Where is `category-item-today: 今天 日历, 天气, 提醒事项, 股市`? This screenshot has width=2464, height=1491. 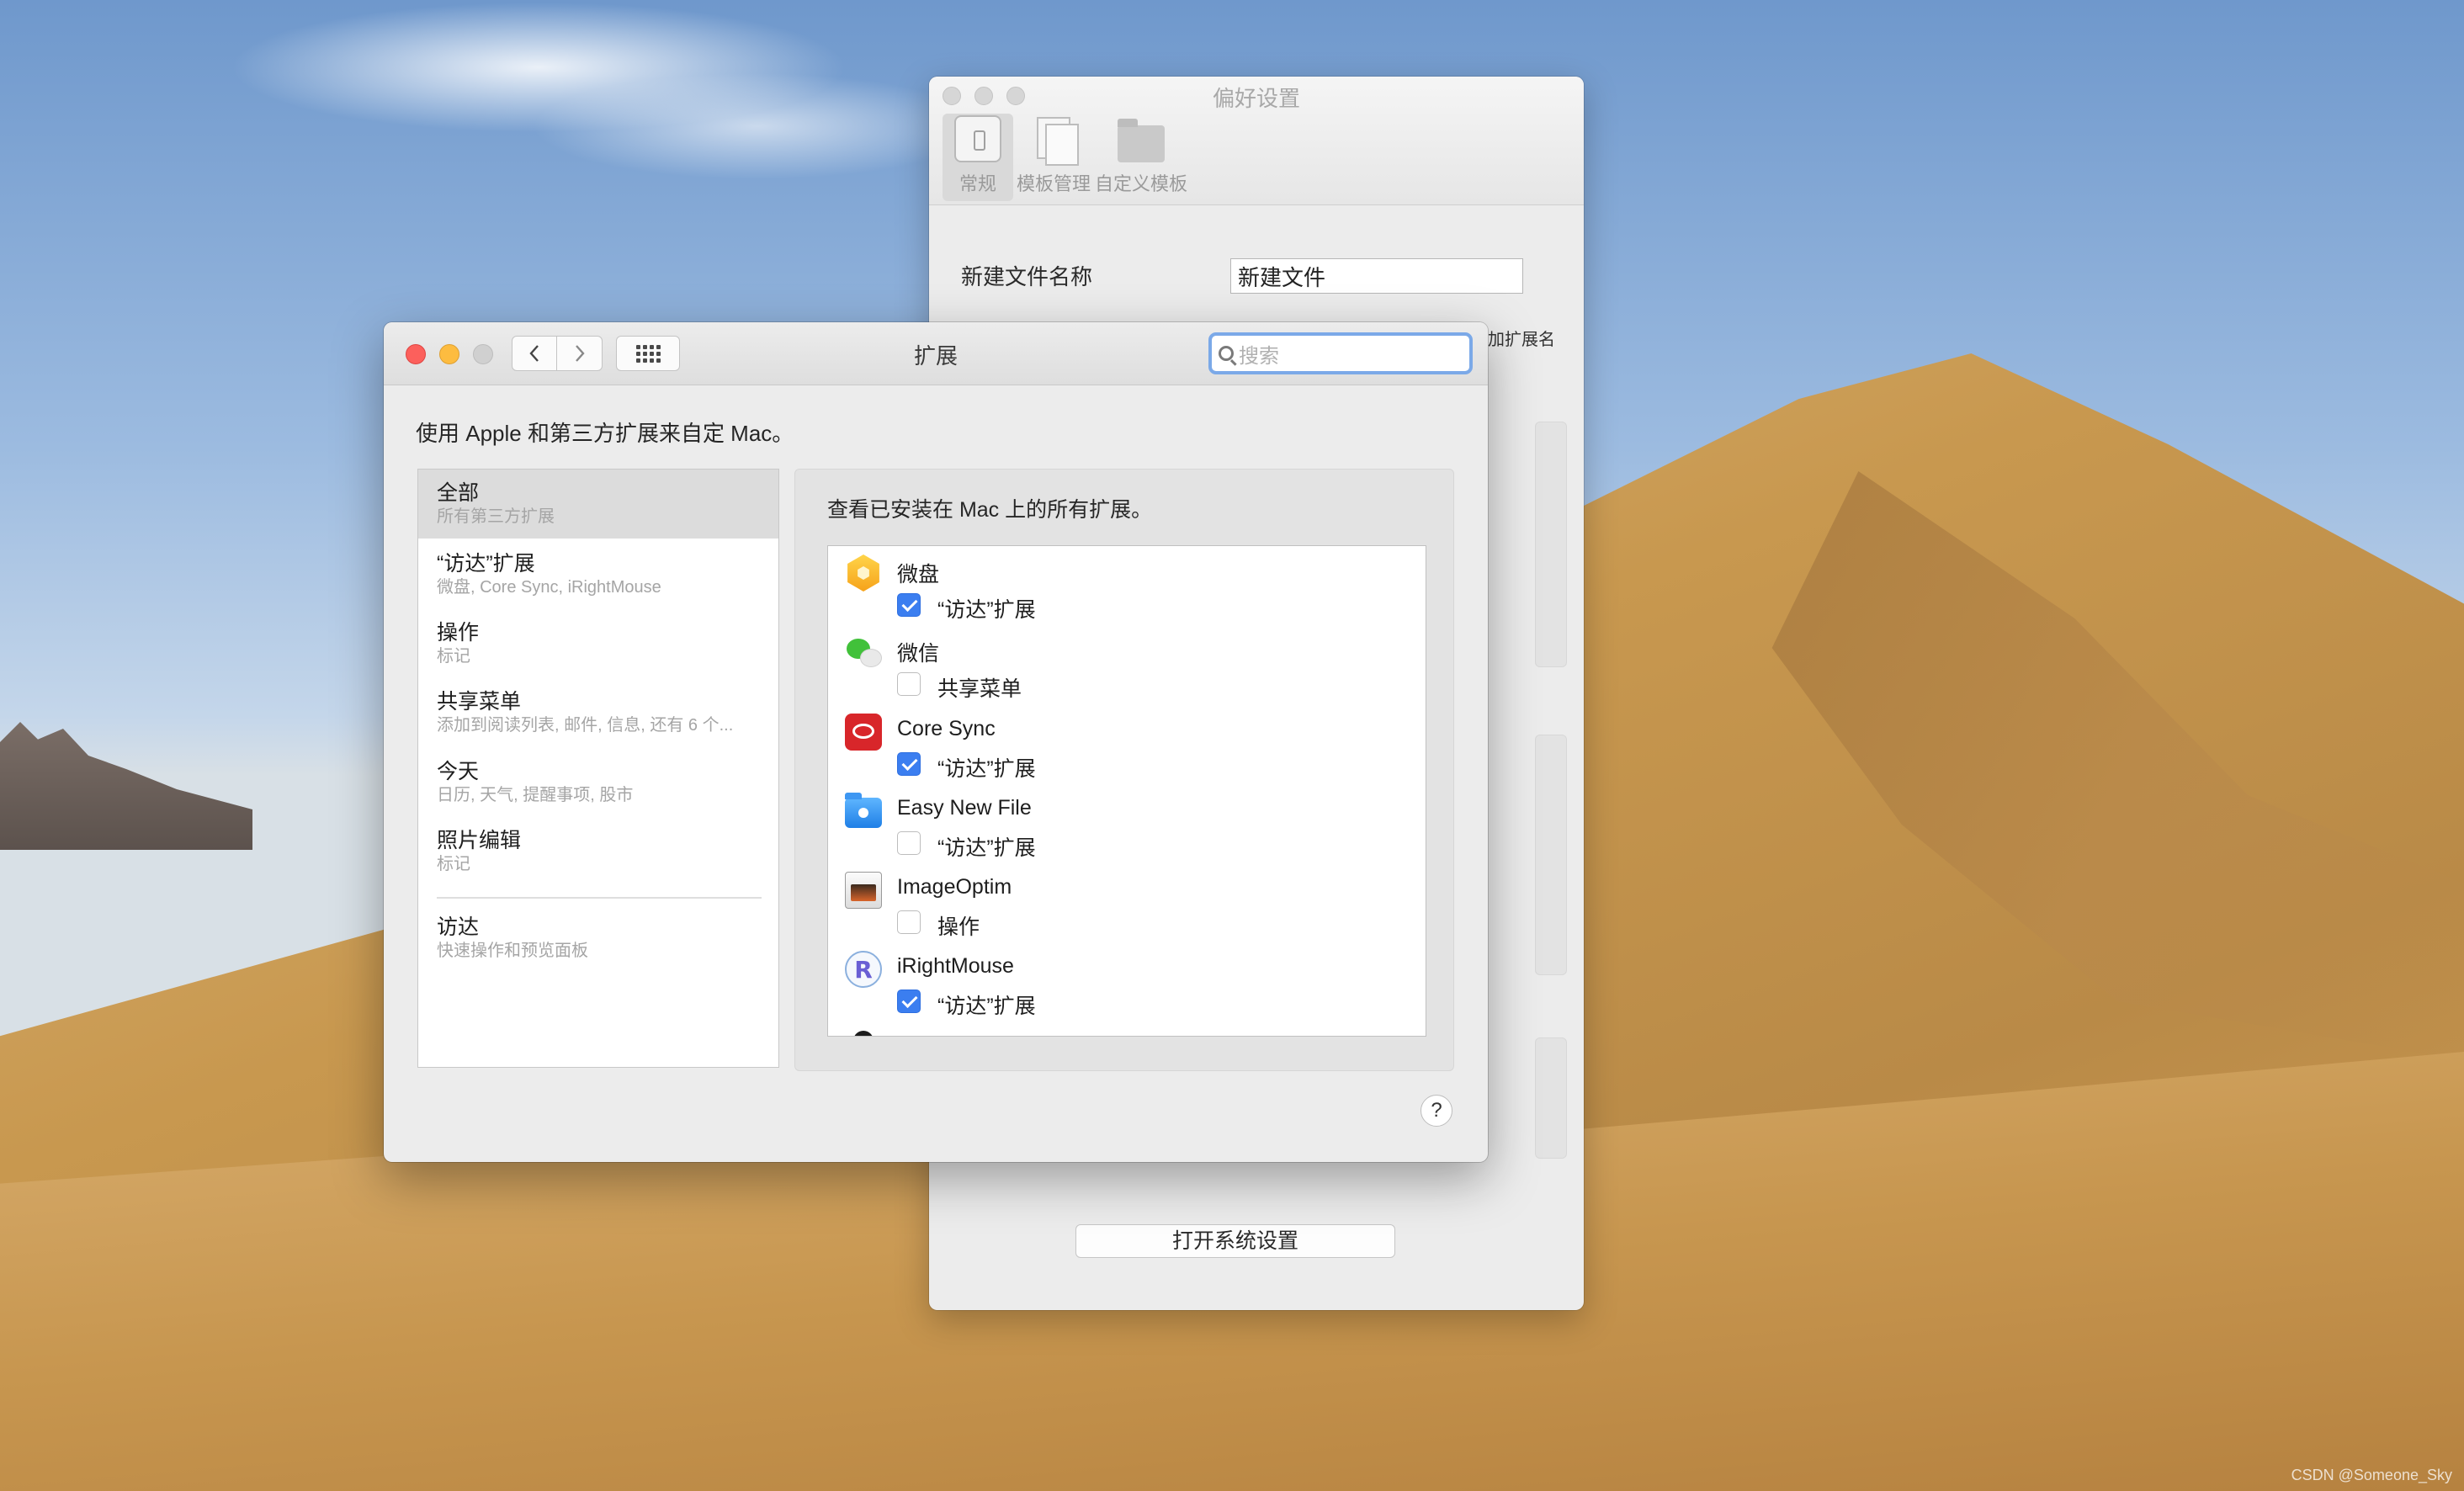
category-item-today: 今天 日历, 天气, 提醒事项, 股市 is located at coordinates (598, 782).